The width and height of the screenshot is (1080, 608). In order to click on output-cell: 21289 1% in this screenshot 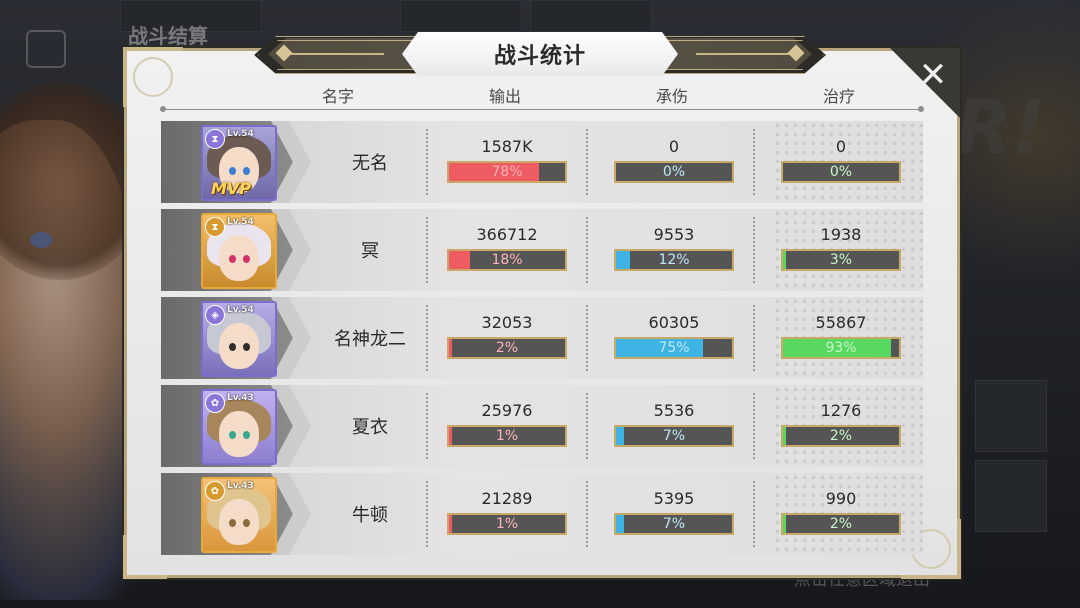, I will do `click(517, 514)`.